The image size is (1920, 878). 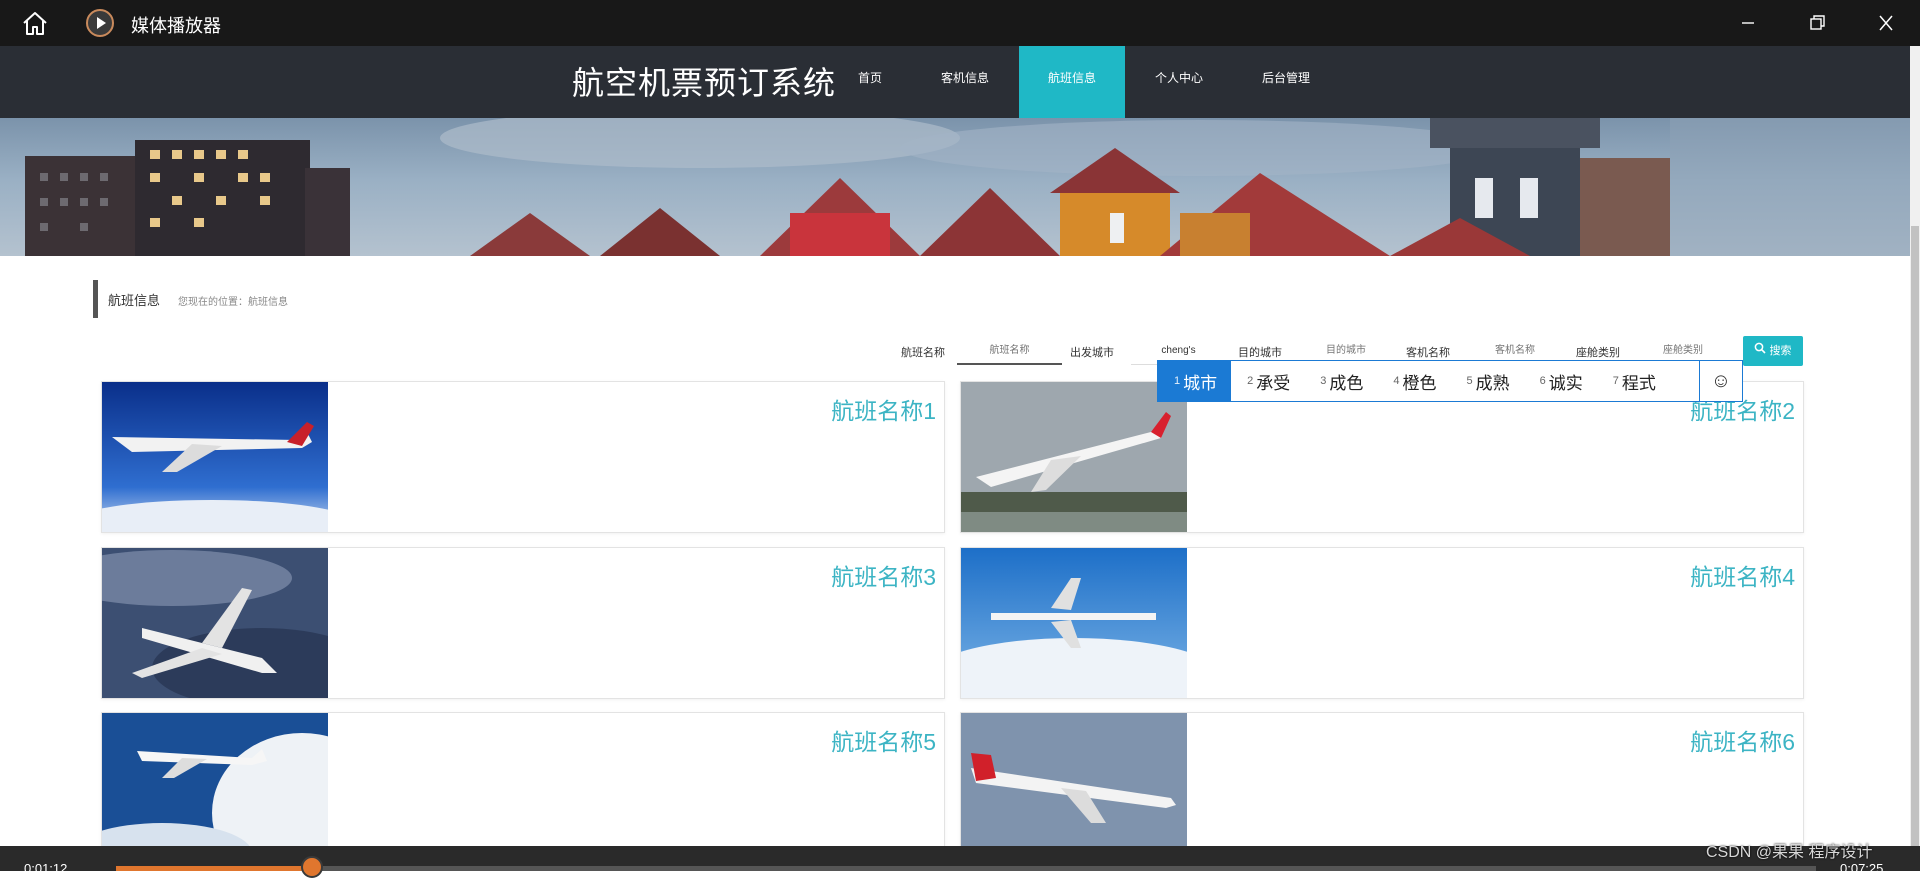 I want to click on flight-card-title: 航班名称4, so click(x=1742, y=575).